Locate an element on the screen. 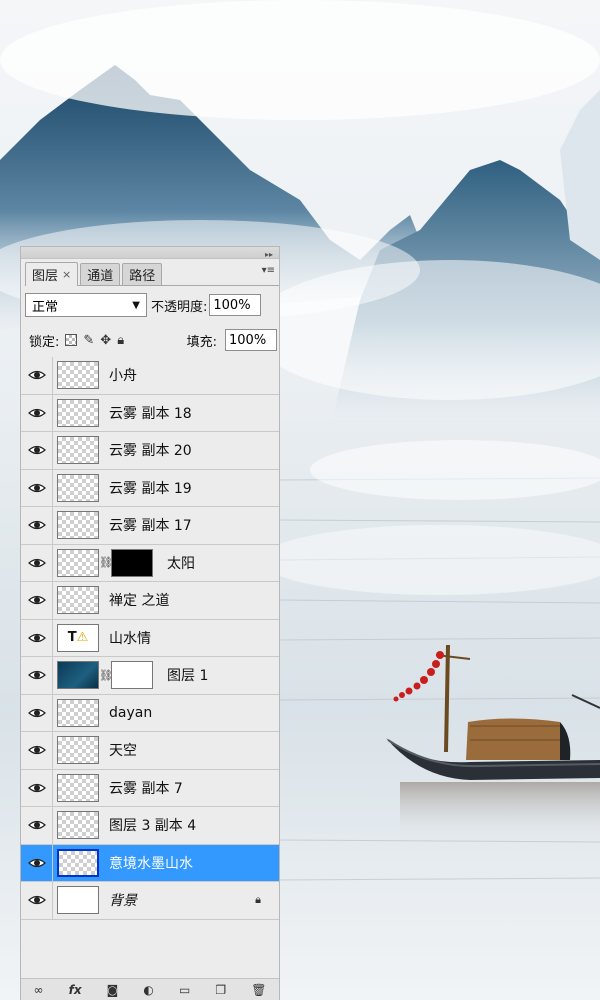  layer-name: 图层 3 副本 4 is located at coordinates (152, 825).